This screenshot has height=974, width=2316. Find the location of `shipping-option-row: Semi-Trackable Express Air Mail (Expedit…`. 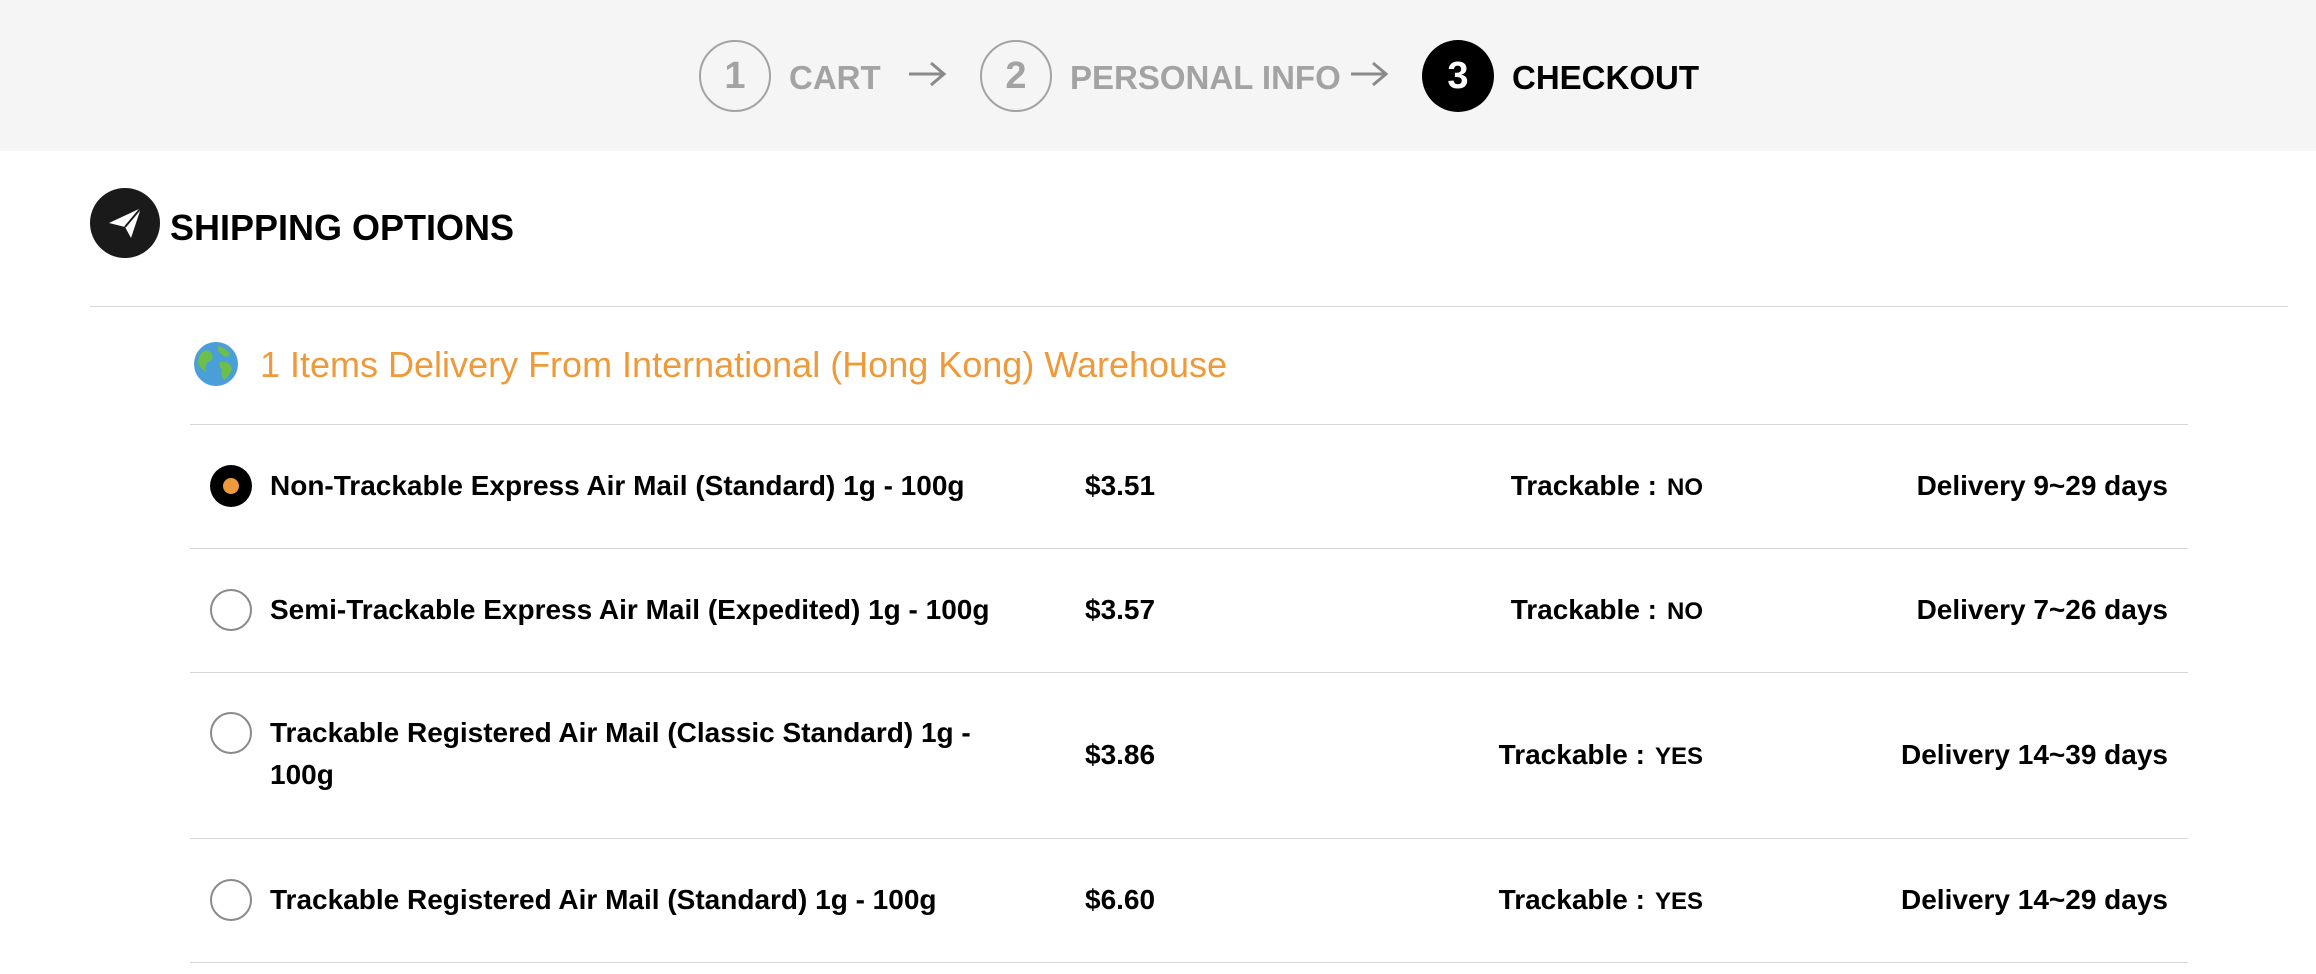

shipping-option-row: Semi-Trackable Express Air Mail (Expedit… is located at coordinates (1189, 610).